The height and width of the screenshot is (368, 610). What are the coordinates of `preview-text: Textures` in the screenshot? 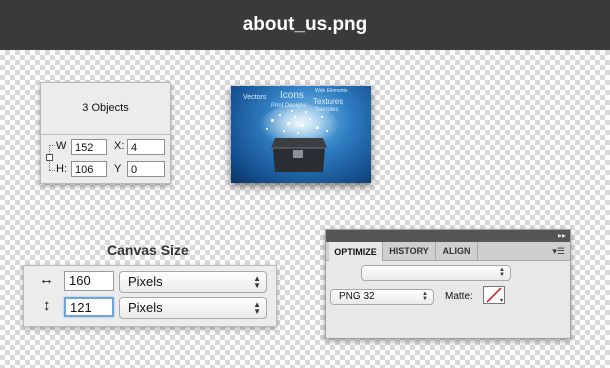 It's located at (328, 101).